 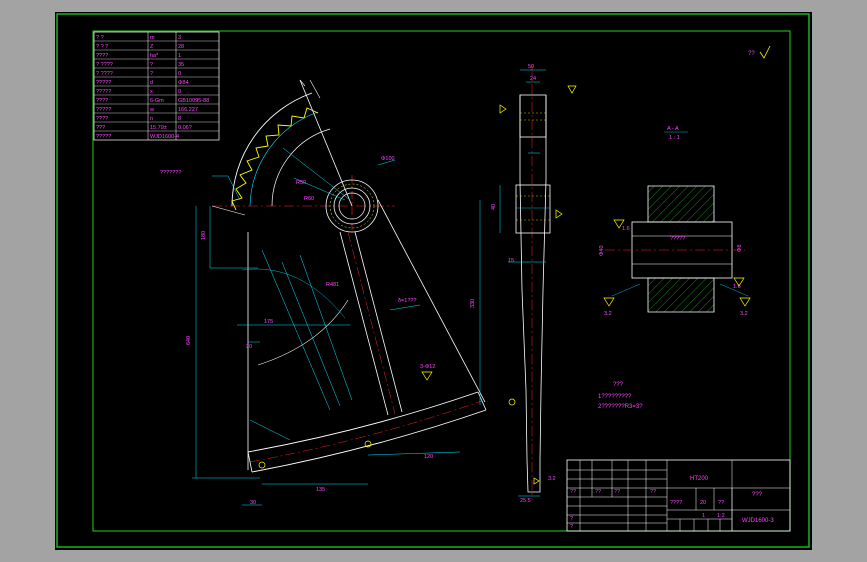 I want to click on slot-note: 3-Φ12, so click(x=427, y=367).